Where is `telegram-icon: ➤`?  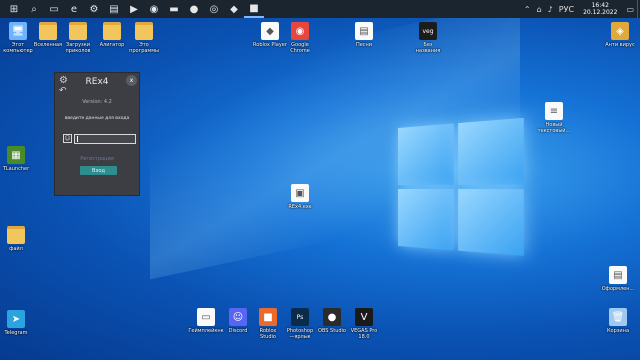
telegram-icon: ➤ is located at coordinates (16, 319).